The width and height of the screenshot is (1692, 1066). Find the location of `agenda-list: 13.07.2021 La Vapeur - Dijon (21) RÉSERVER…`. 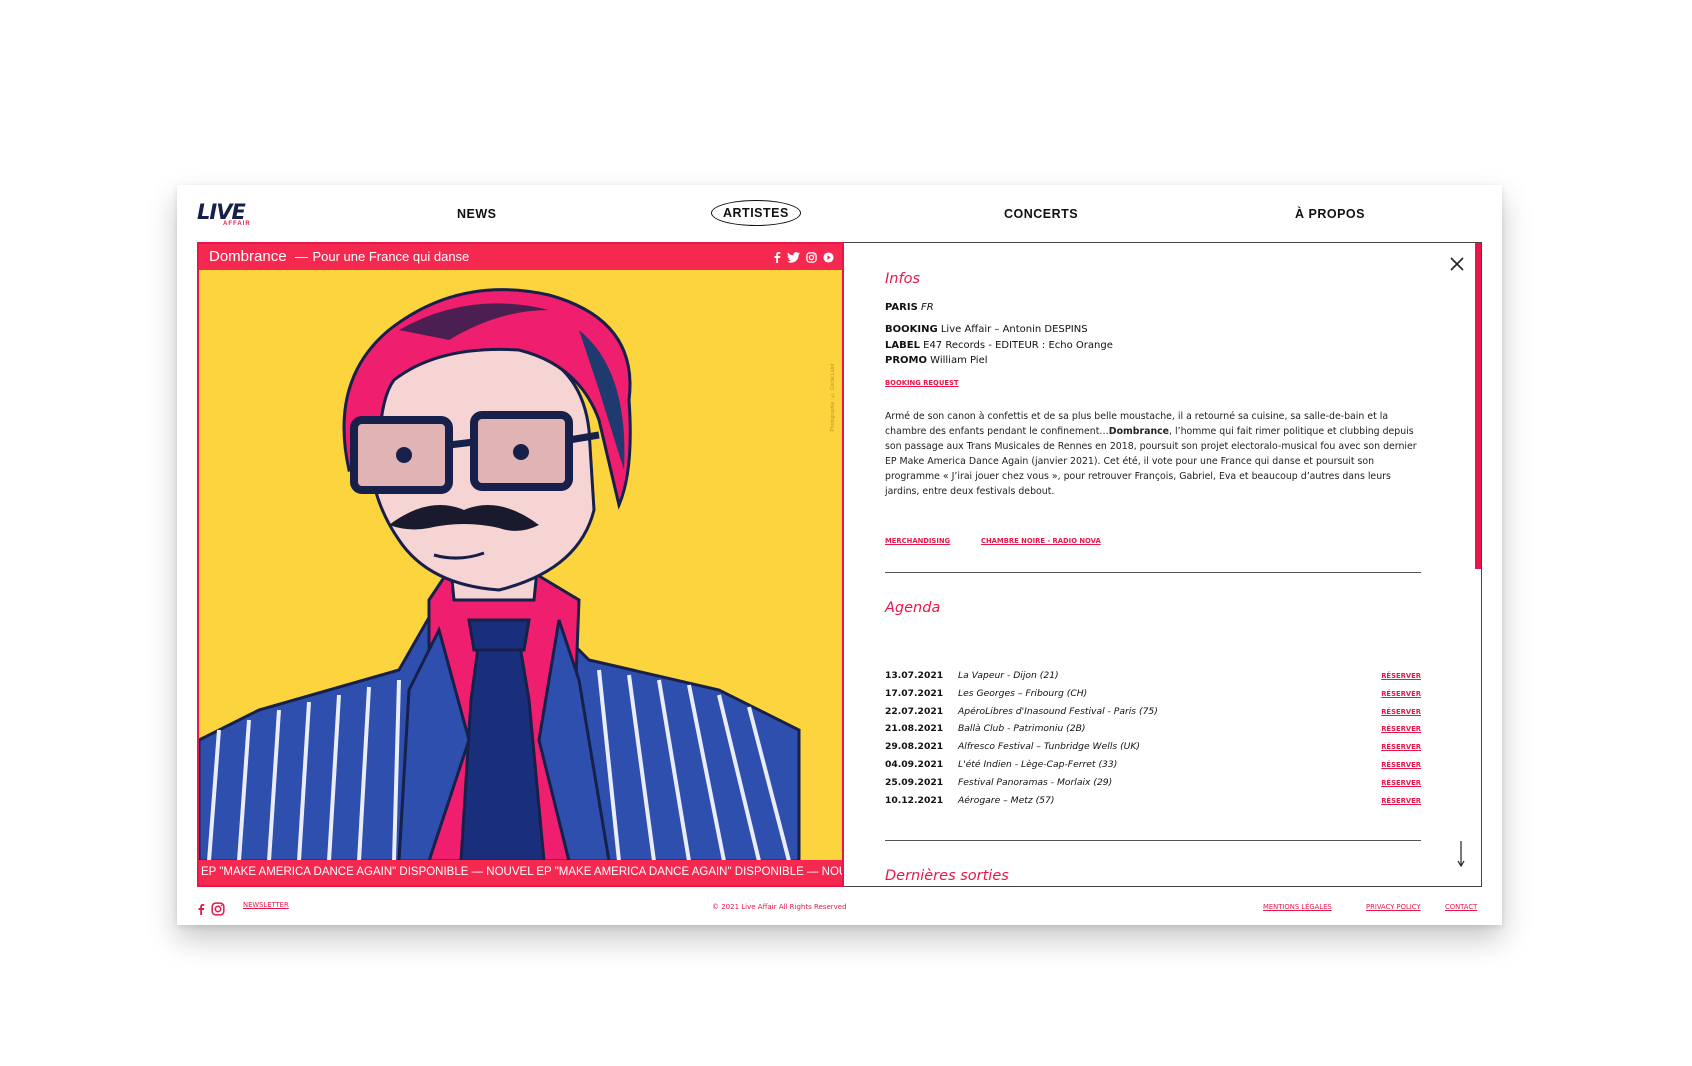

agenda-list: 13.07.2021 La Vapeur - Dijon (21) RÉSERVER… is located at coordinates (1153, 741).